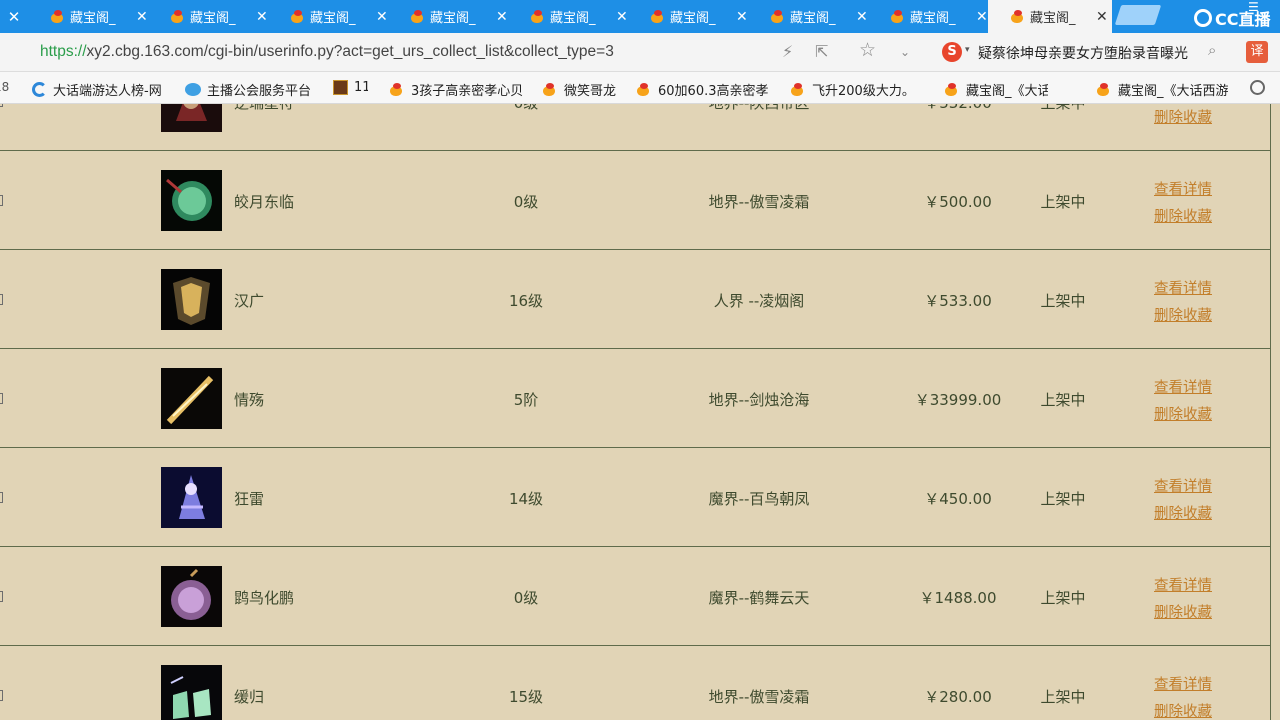  Describe the element at coordinates (526, 697) in the screenshot. I see `item-level: 15级` at that location.